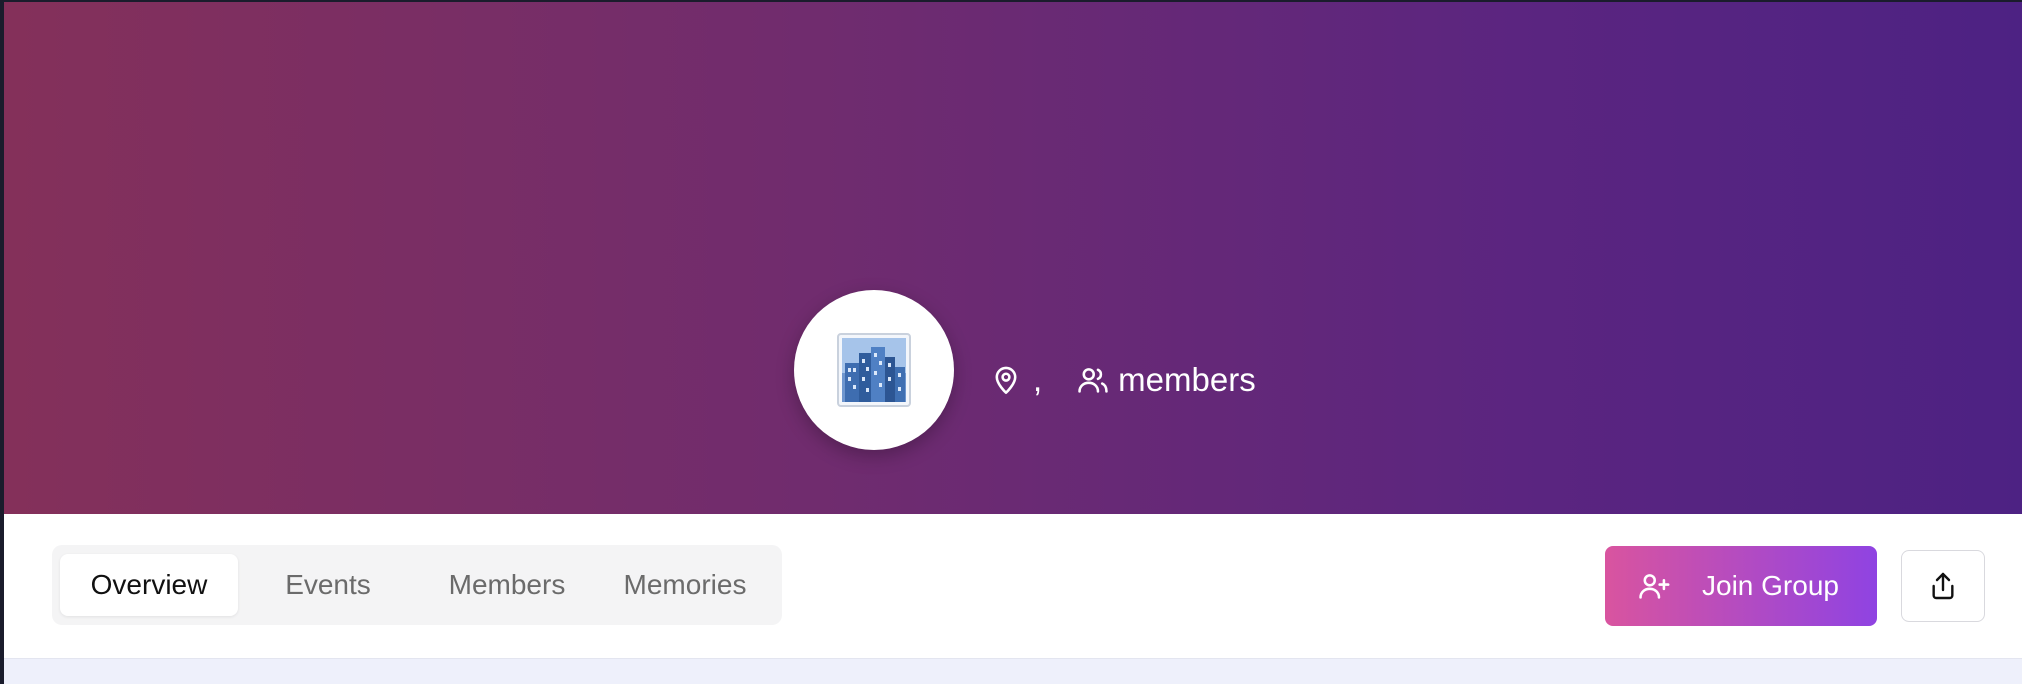 This screenshot has width=2022, height=684. Describe the element at coordinates (417, 585) in the screenshot. I see `group-tabs: Overview Events Members Memories` at that location.